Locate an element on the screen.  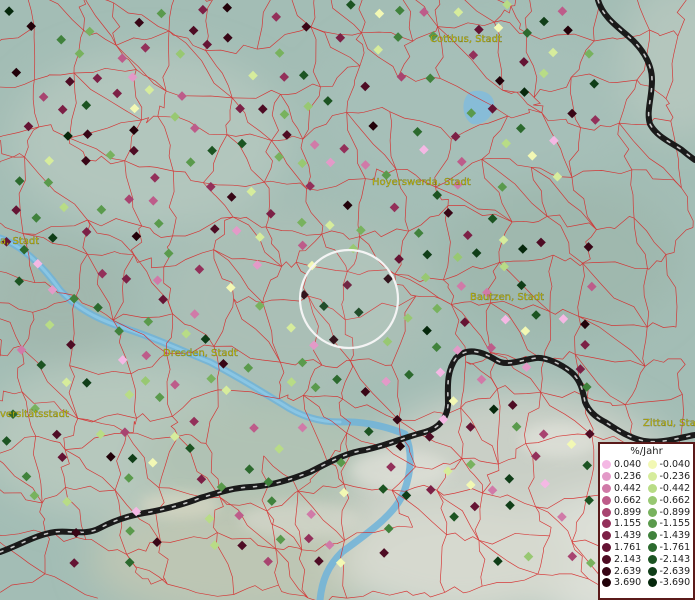
legend-positive-value: 1.439 is located at coordinates (628, 536).